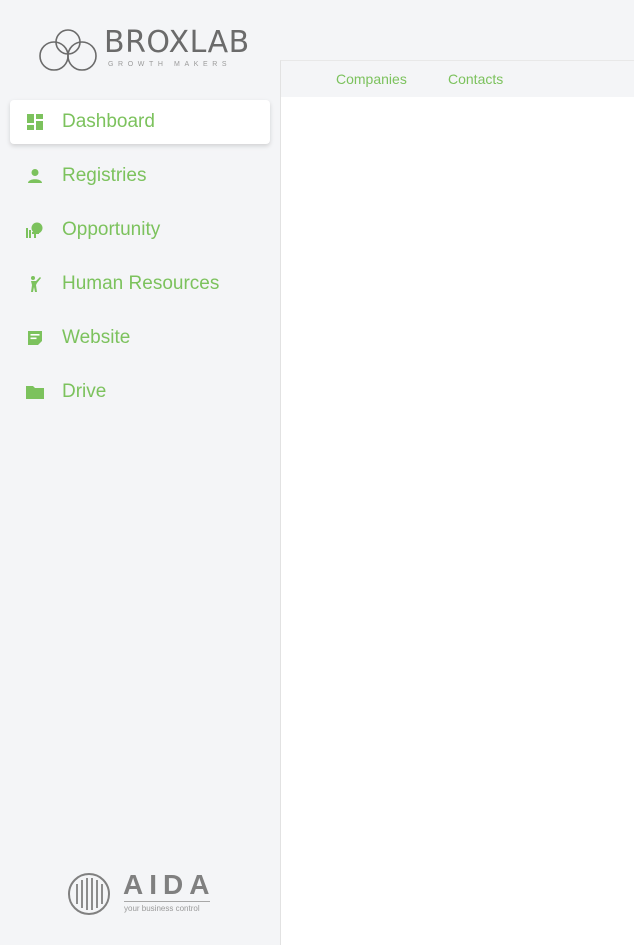 The height and width of the screenshot is (945, 634). What do you see at coordinates (177, 42) in the screenshot?
I see `brand-name: BROXLAB` at bounding box center [177, 42].